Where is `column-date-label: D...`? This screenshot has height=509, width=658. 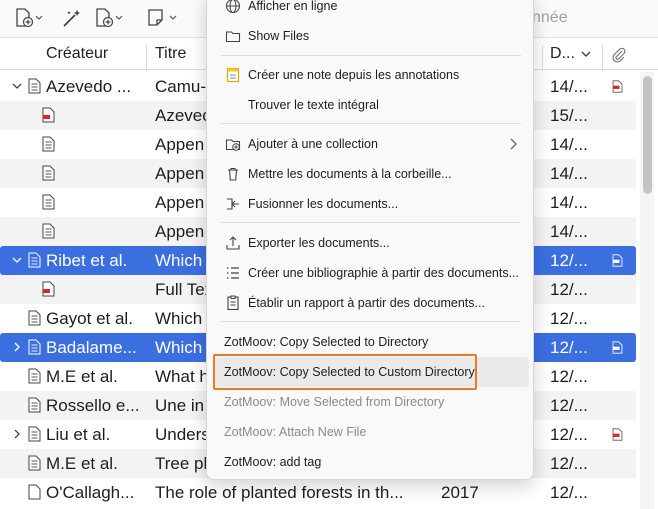 column-date-label: D... is located at coordinates (562, 53).